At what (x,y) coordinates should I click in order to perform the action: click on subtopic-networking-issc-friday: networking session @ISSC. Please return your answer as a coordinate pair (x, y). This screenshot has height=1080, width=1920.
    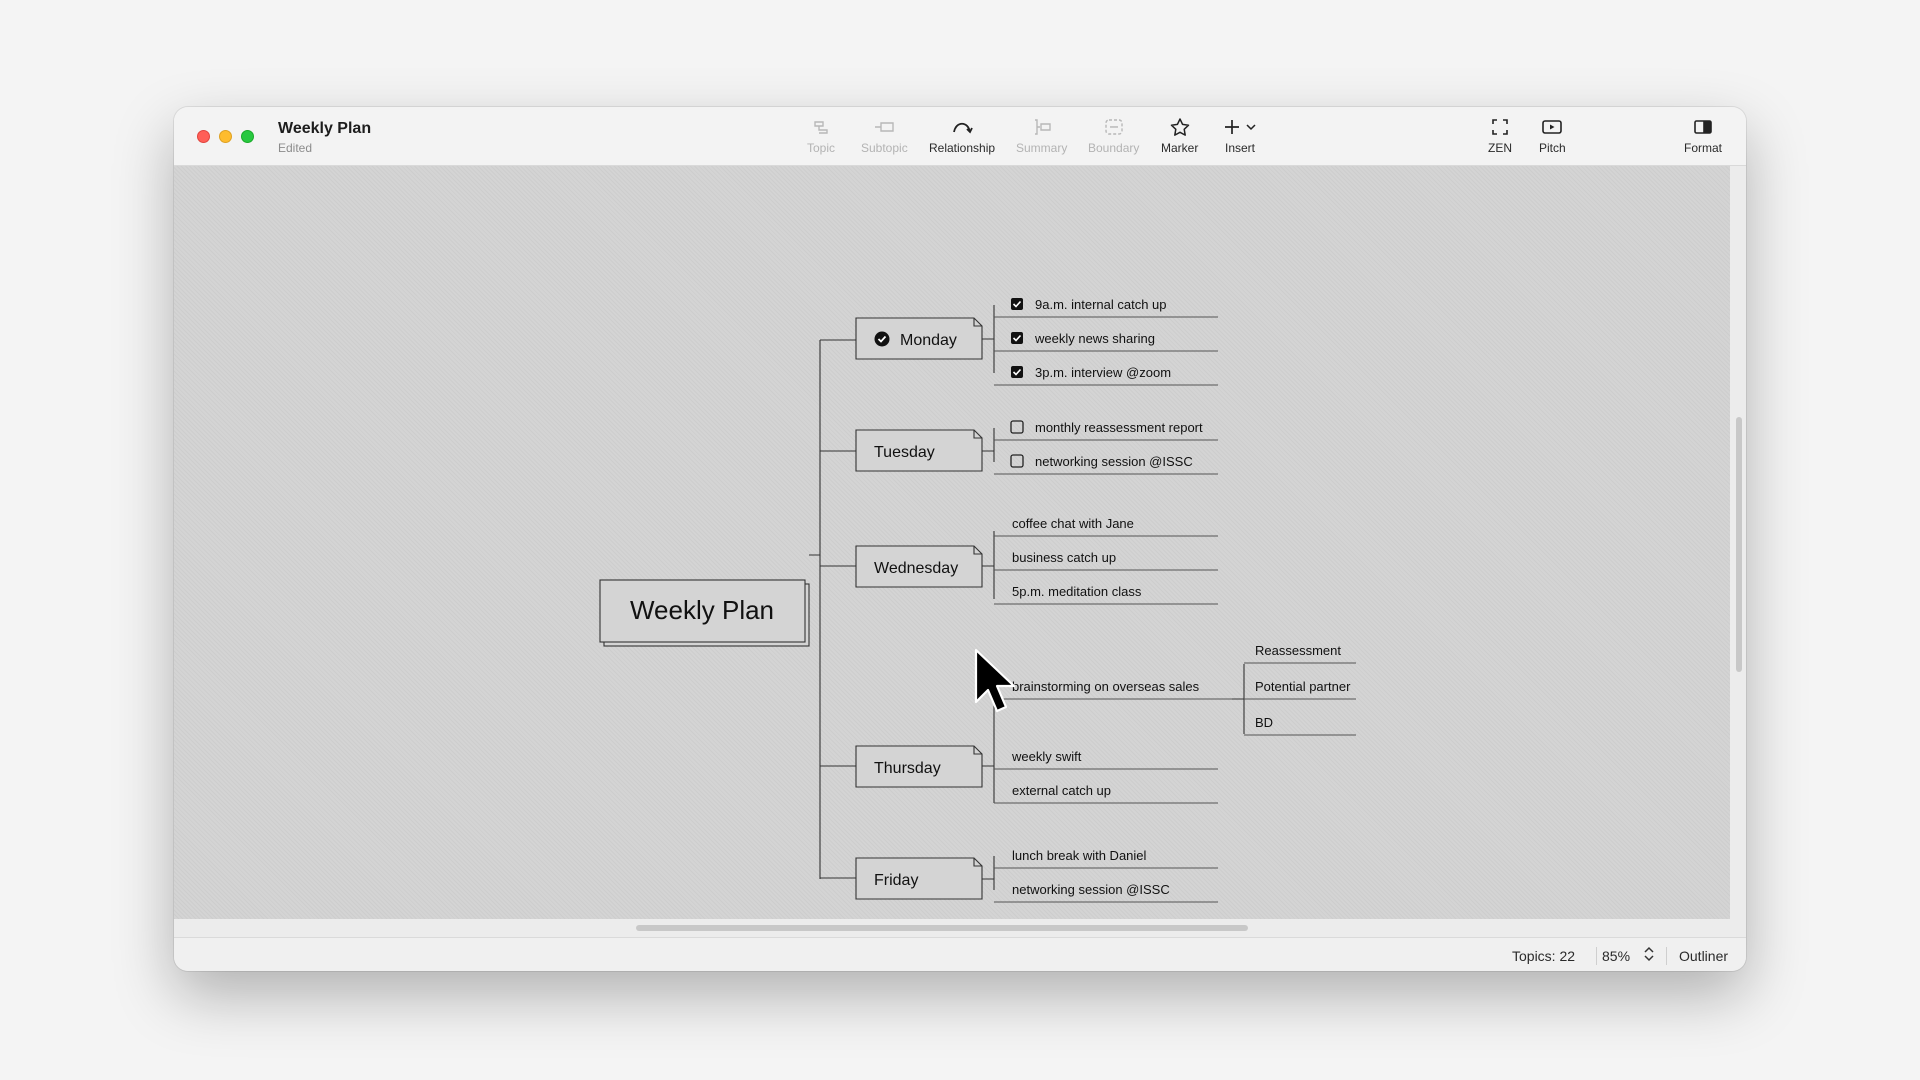
    Looking at the image, I should click on (1106, 892).